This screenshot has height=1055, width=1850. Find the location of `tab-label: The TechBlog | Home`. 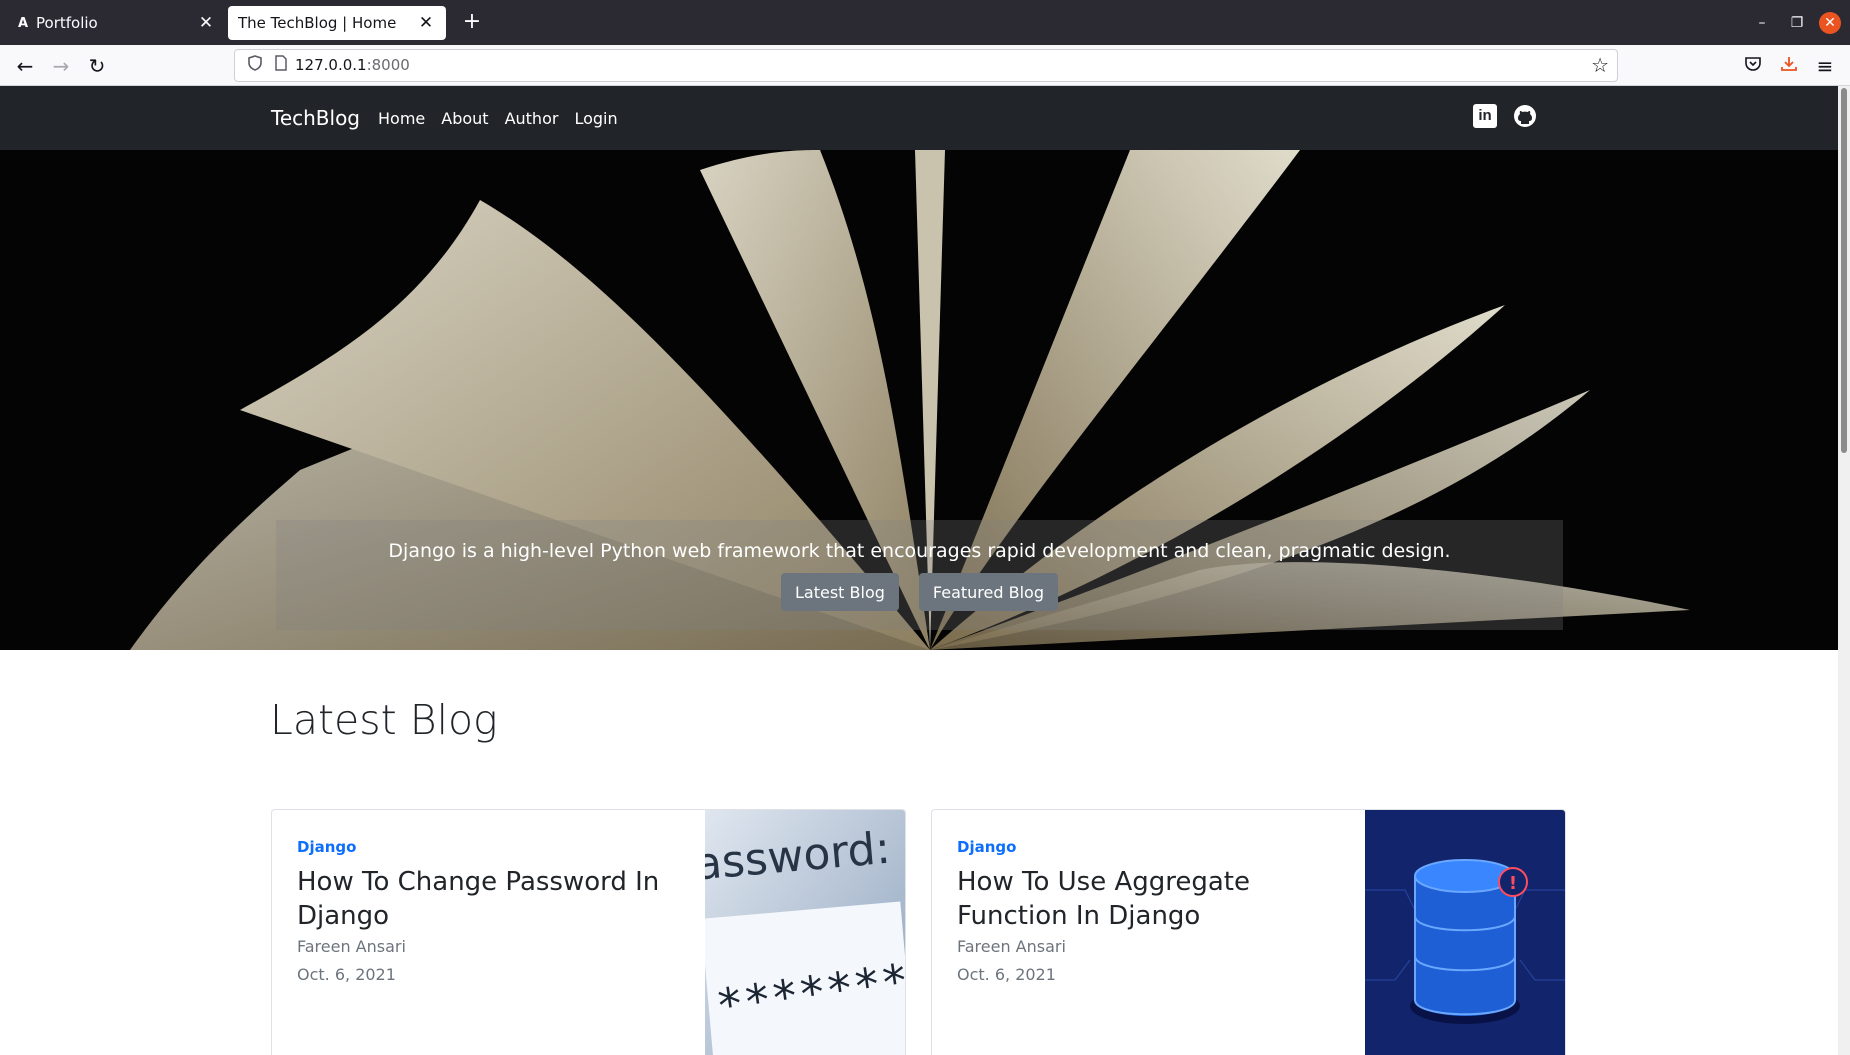

tab-label: The TechBlog | Home is located at coordinates (317, 23).